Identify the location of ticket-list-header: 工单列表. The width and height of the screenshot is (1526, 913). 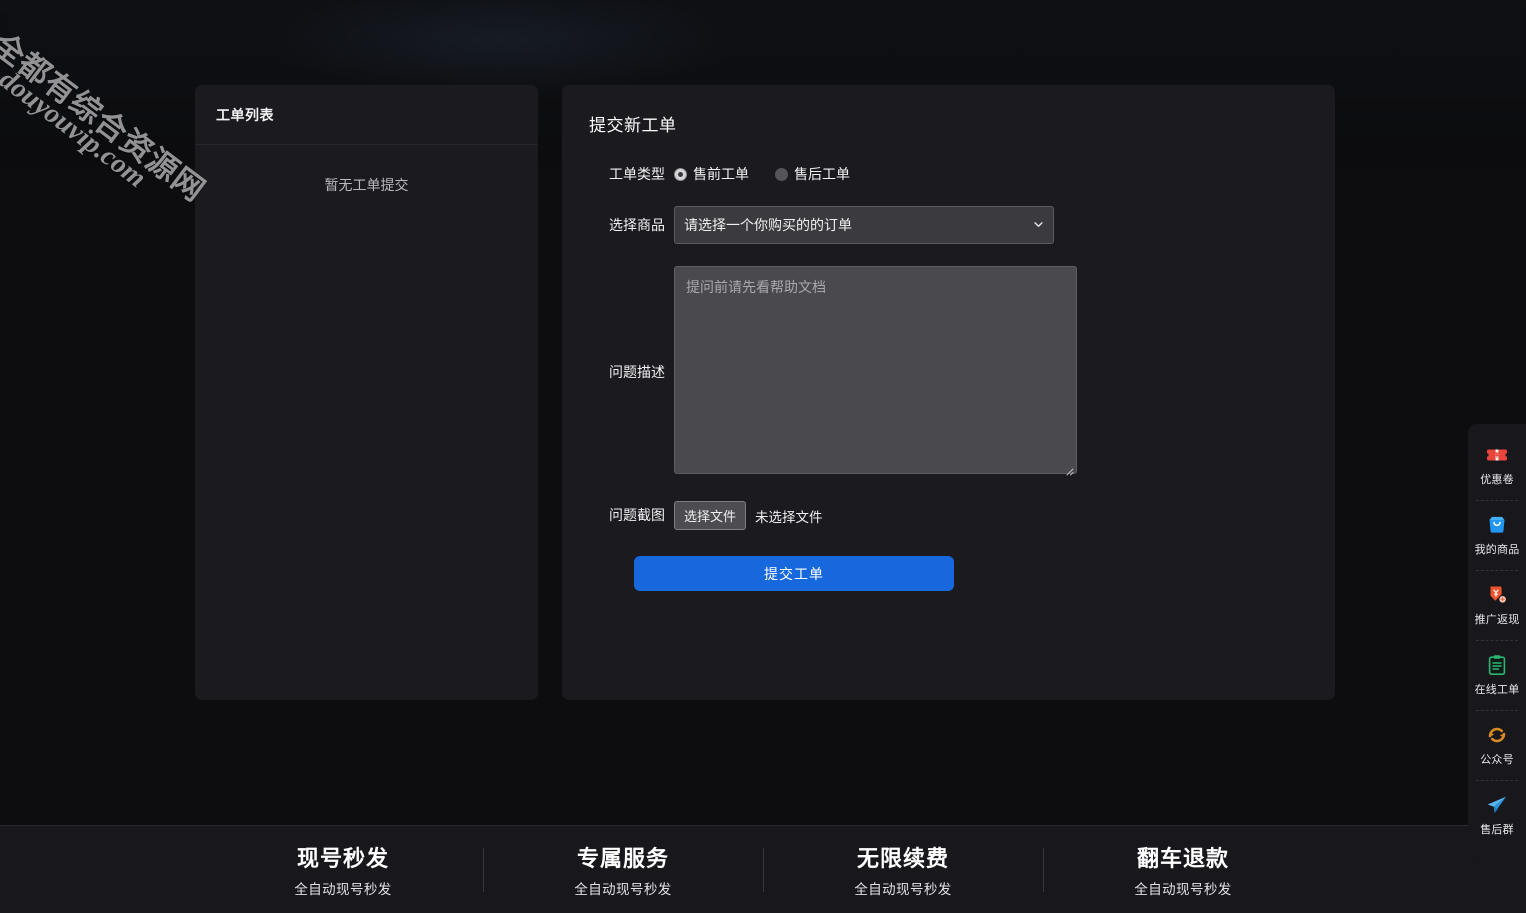
(366, 115).